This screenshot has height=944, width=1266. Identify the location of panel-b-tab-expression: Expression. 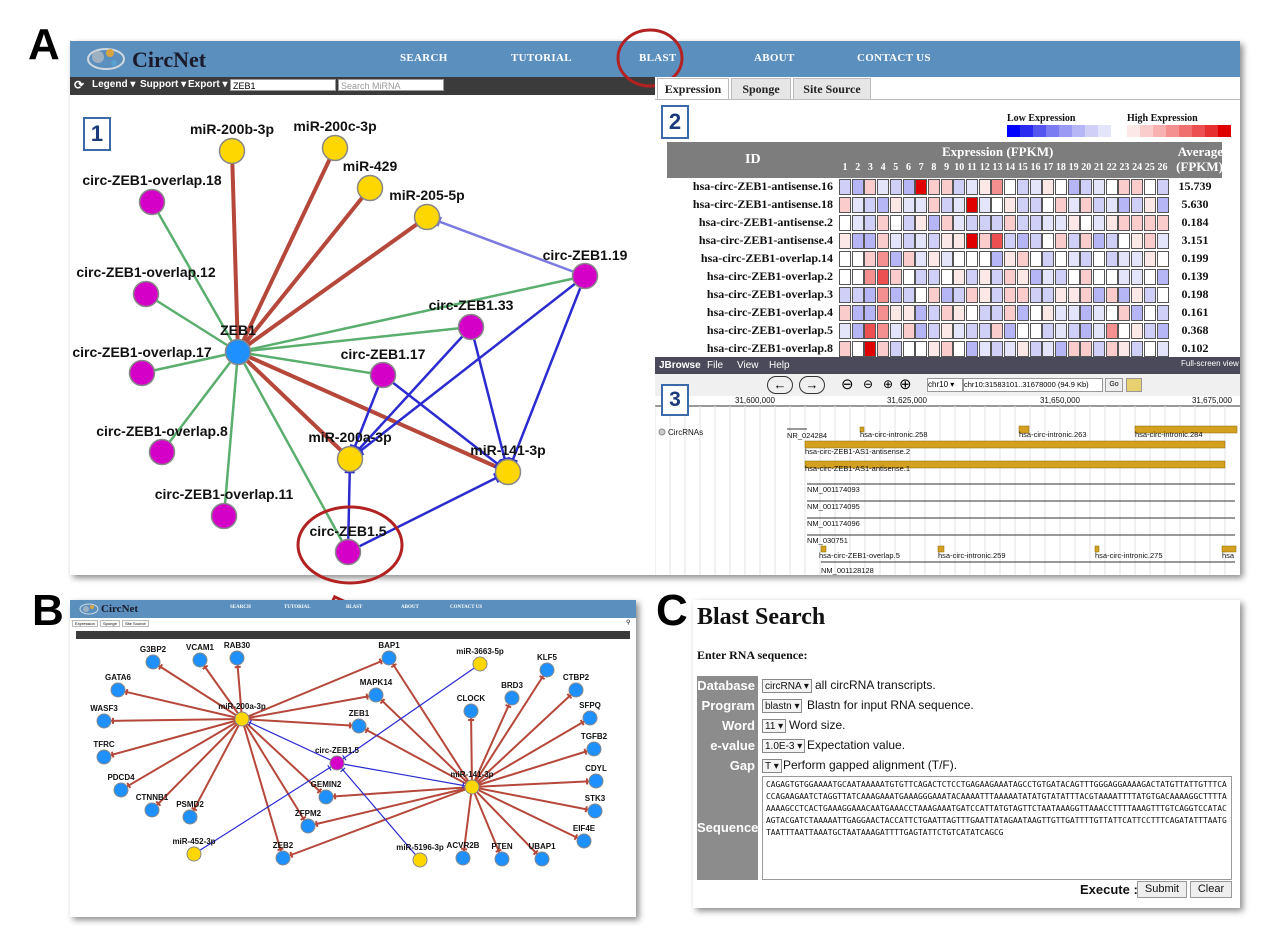
(85, 623).